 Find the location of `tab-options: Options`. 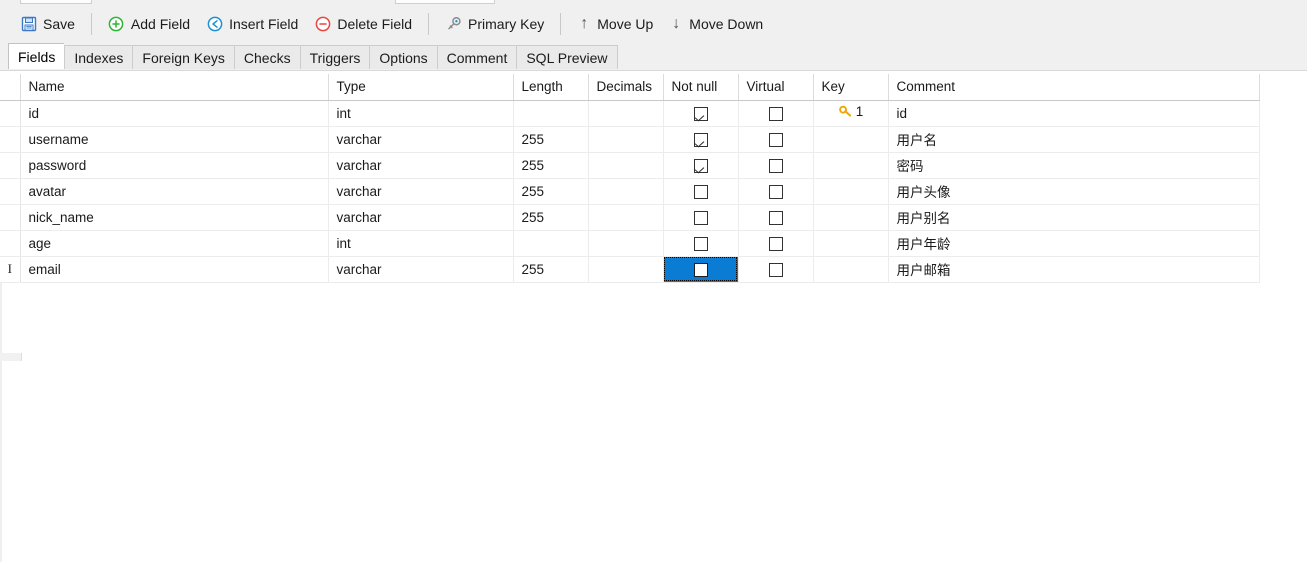

tab-options: Options is located at coordinates (403, 57).